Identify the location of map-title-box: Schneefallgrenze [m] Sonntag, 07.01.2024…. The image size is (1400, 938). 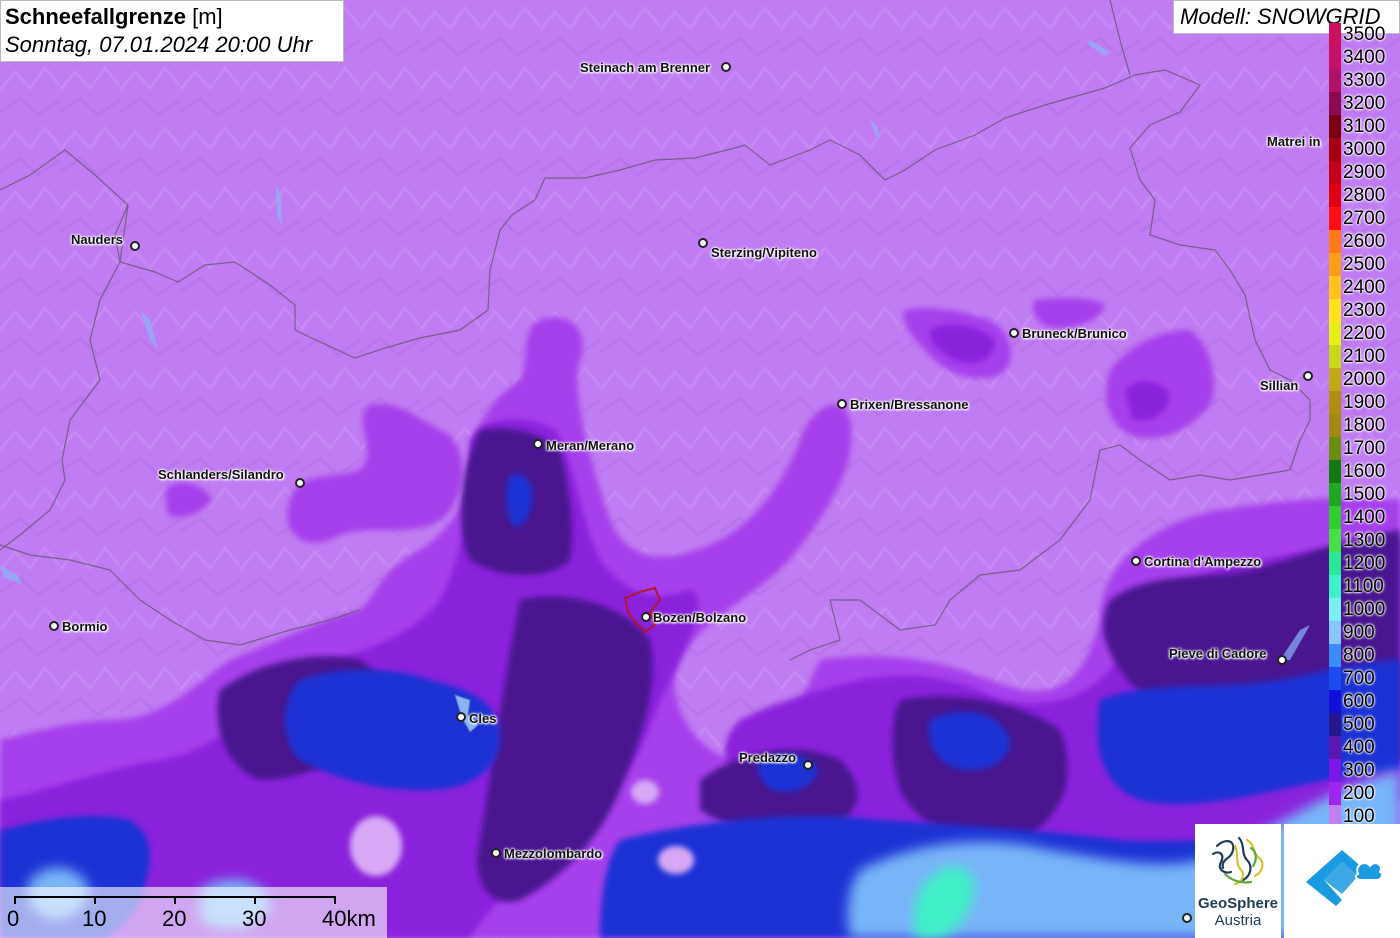
(172, 31).